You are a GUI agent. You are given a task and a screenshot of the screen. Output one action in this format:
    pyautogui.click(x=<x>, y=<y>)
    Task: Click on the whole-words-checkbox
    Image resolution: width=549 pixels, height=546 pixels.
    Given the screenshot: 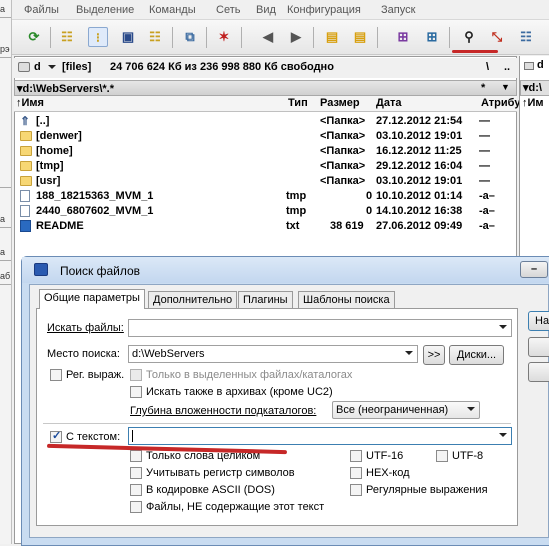 What is the action you would take?
    pyautogui.click(x=136, y=456)
    